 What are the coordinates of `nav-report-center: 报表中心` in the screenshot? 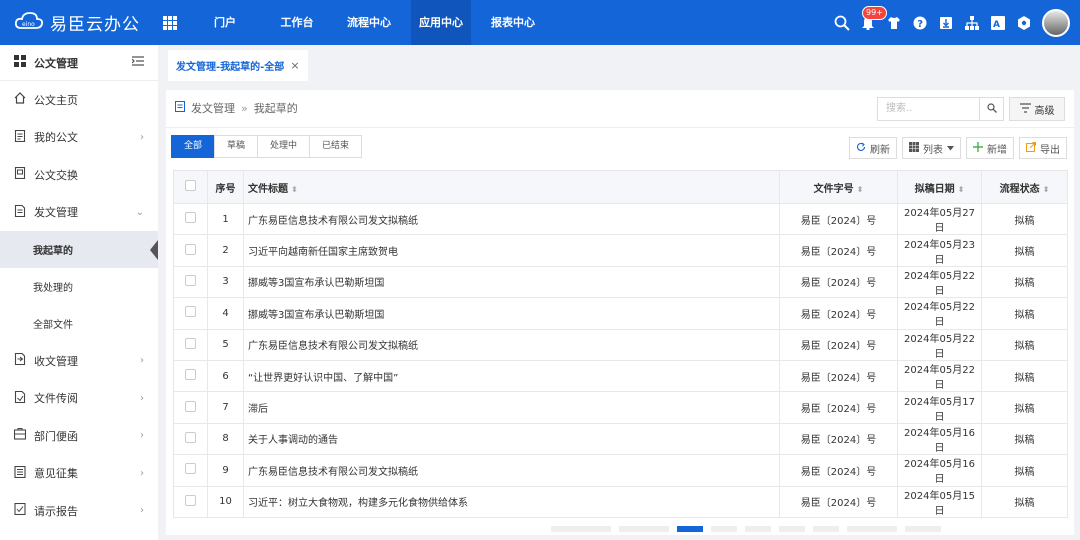 It's located at (513, 22).